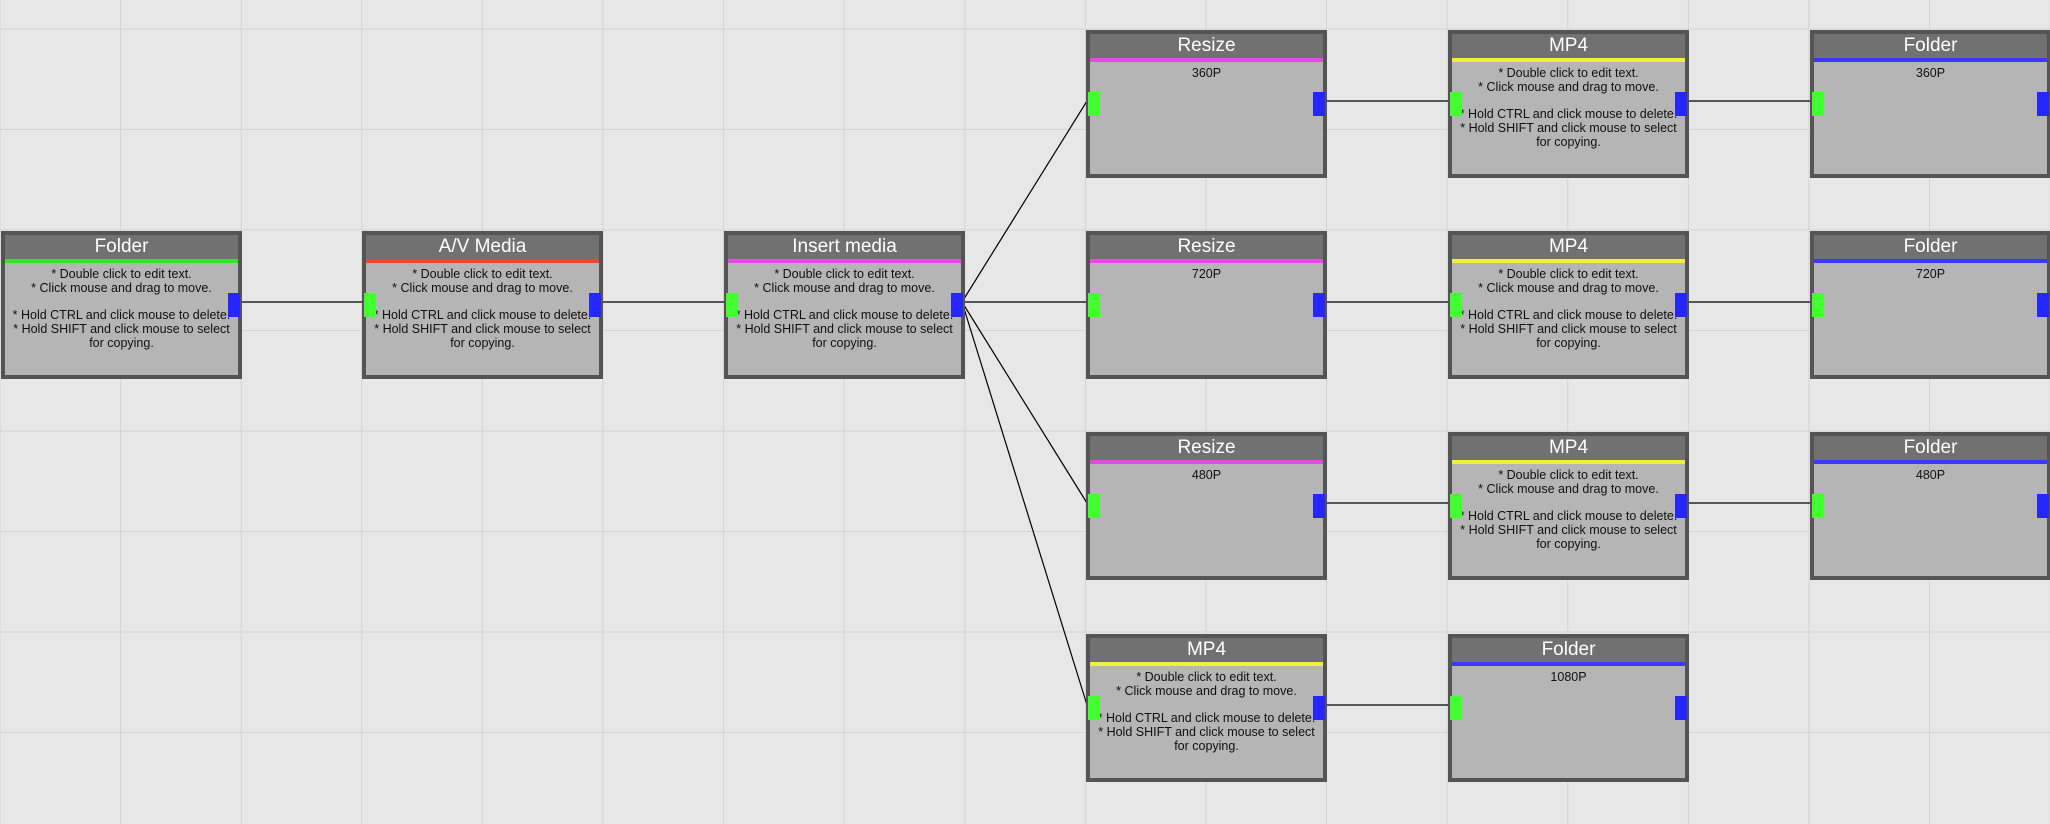 The image size is (2050, 824). Describe the element at coordinates (844, 249) in the screenshot. I see `node-title: Insert media` at that location.